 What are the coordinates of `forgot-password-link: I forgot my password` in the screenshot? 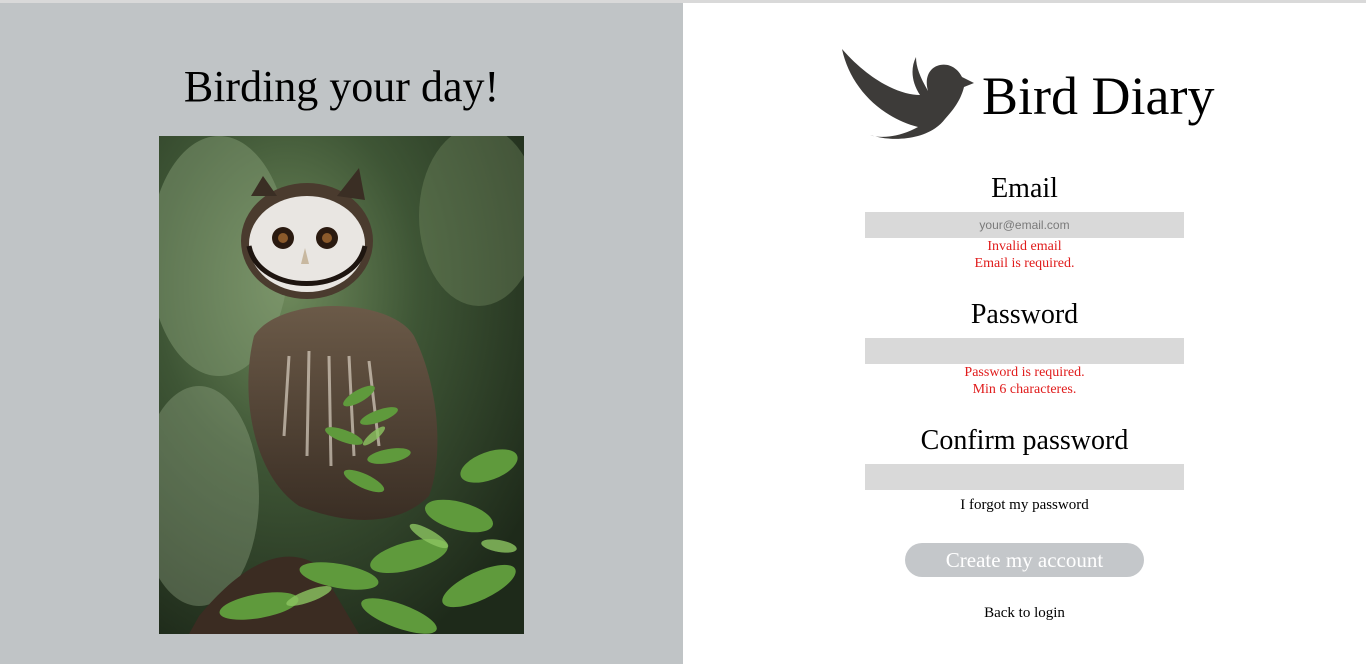 It's located at (1024, 505).